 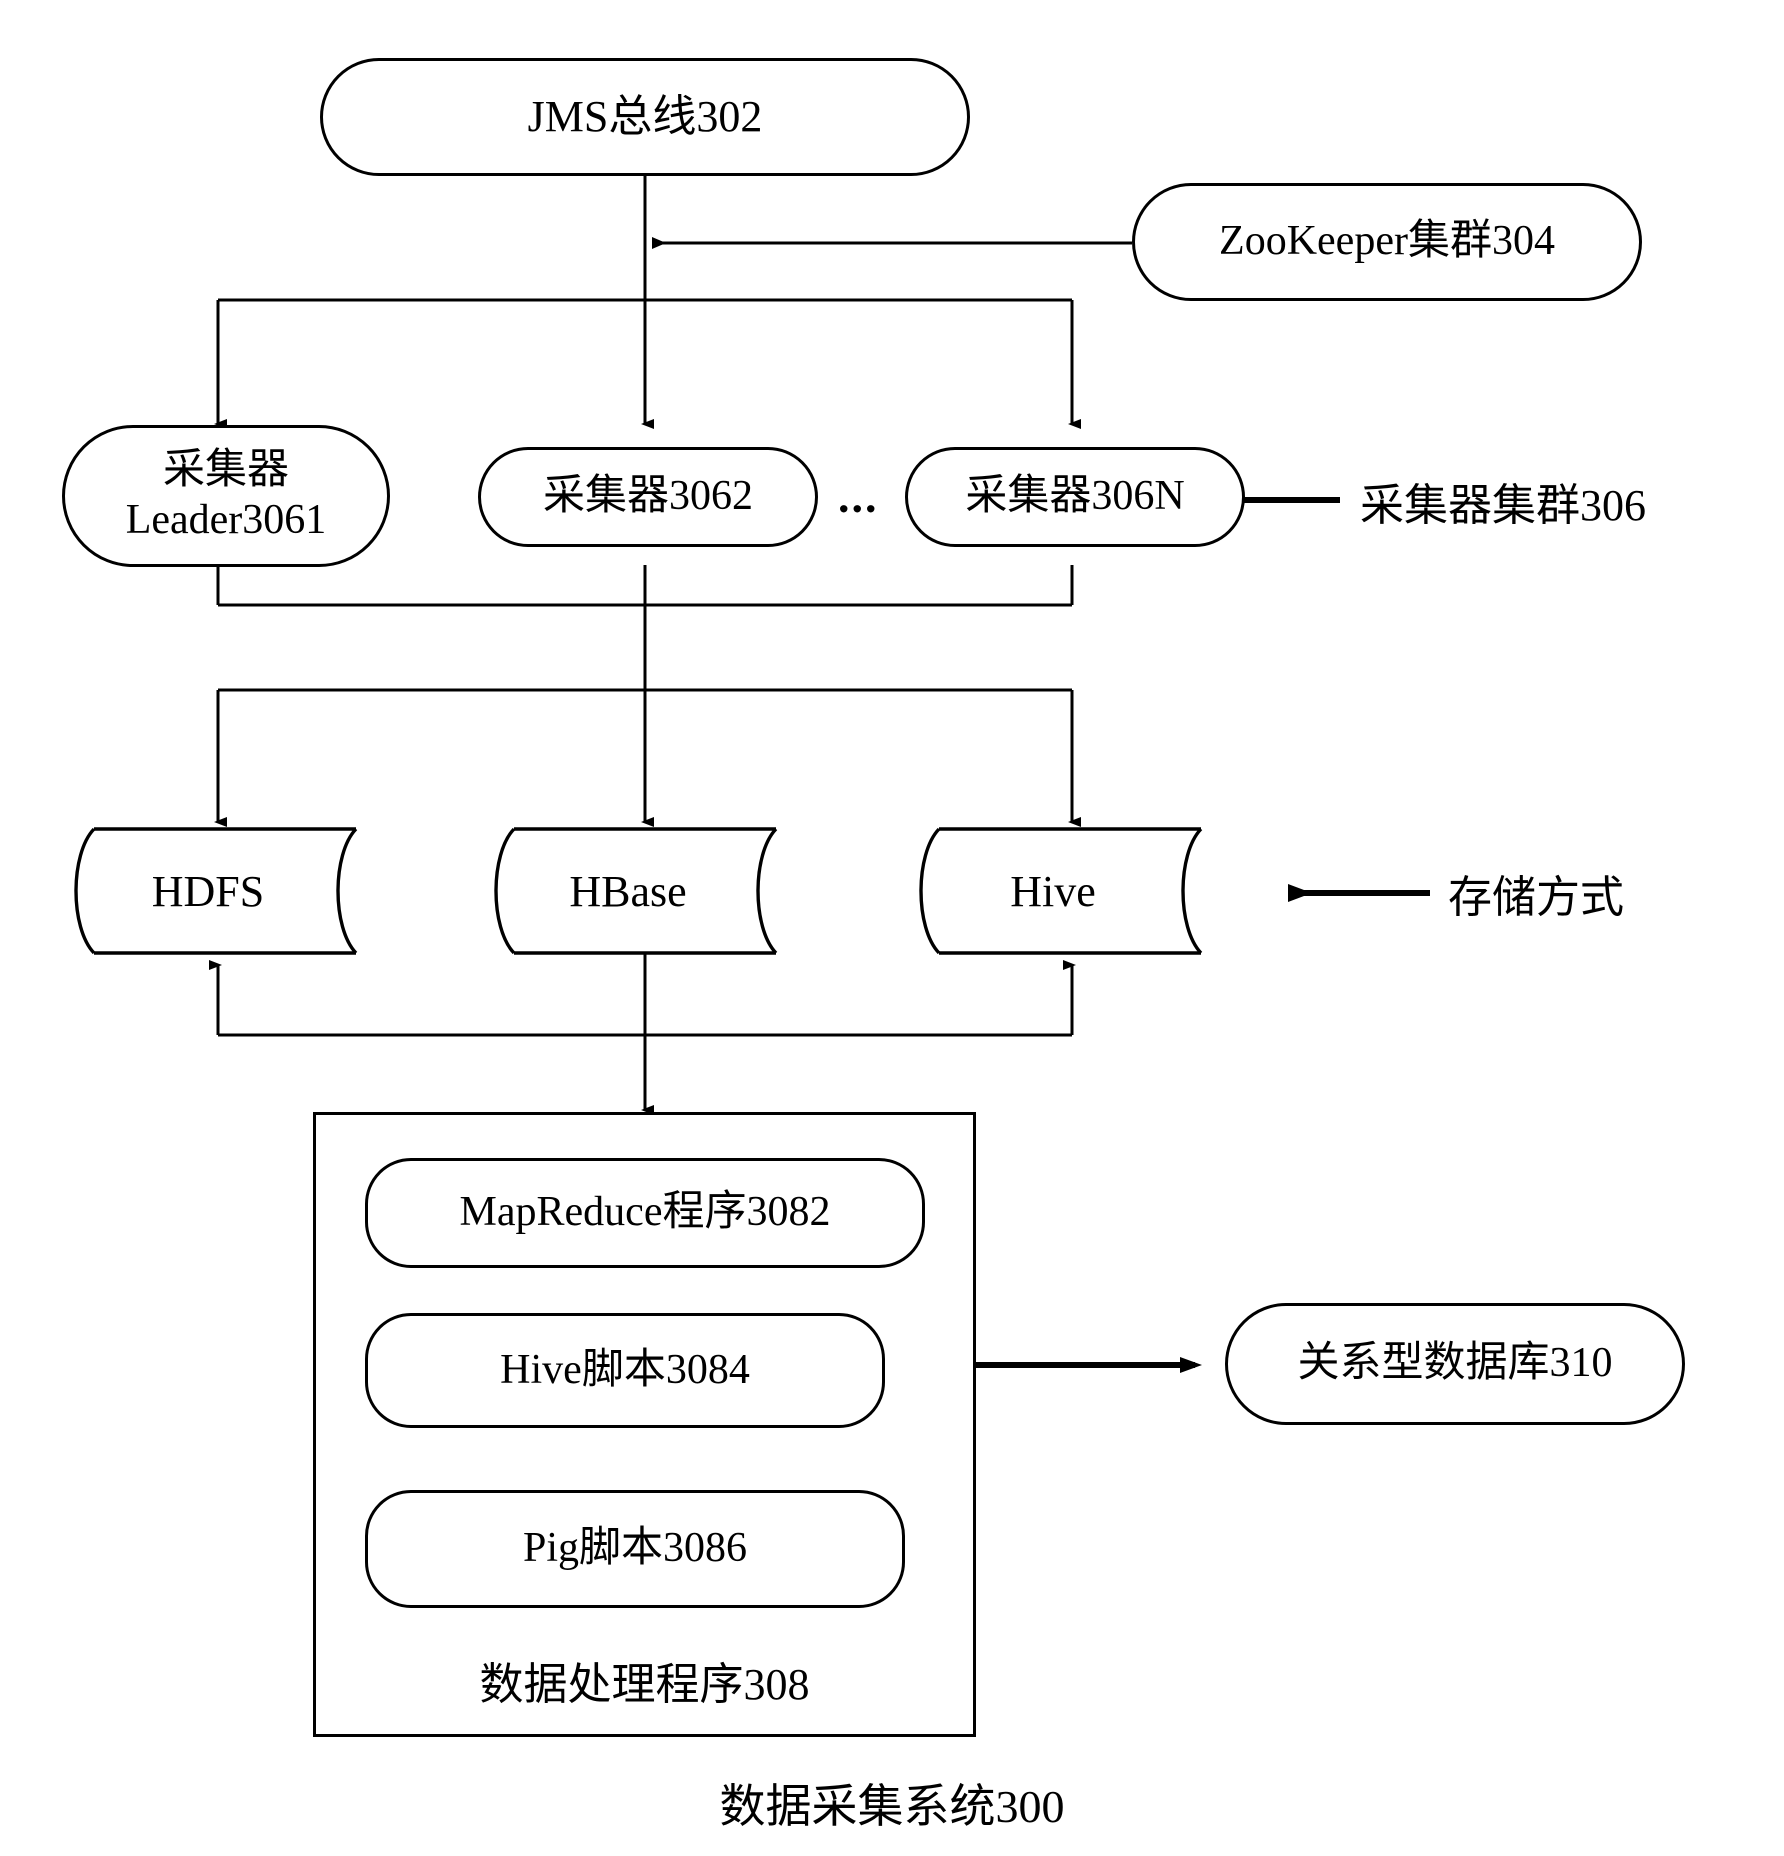 I want to click on node-hive-script-label: Hive脚本3084, so click(x=625, y=1369).